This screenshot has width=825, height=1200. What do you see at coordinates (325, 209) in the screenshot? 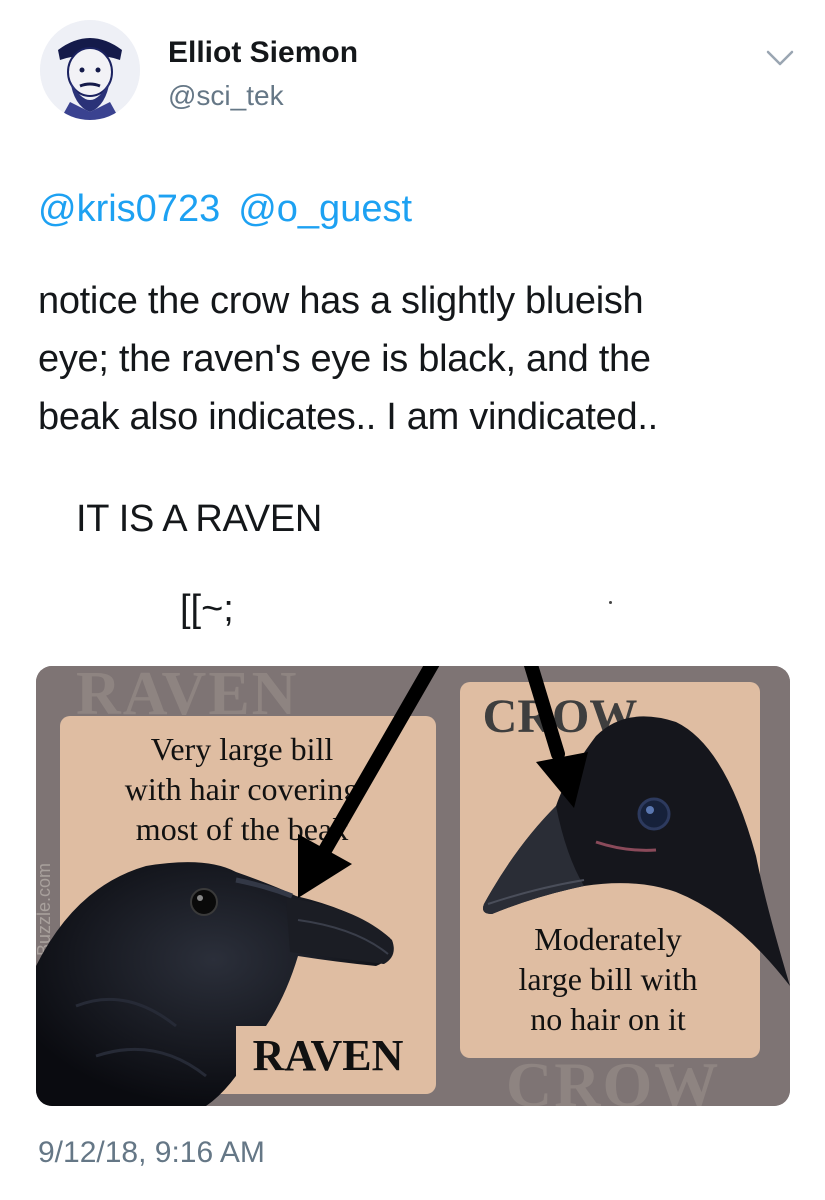
I see `mention-link: @o_guest` at bounding box center [325, 209].